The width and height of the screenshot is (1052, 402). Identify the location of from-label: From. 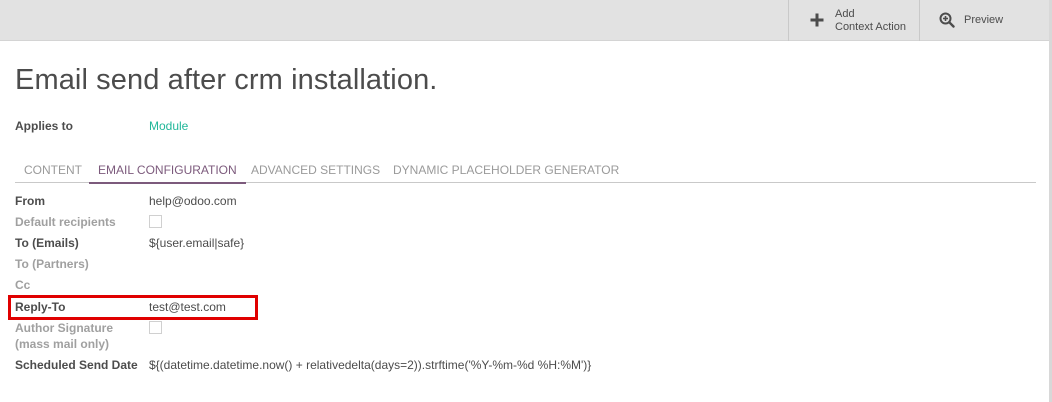
(30, 201).